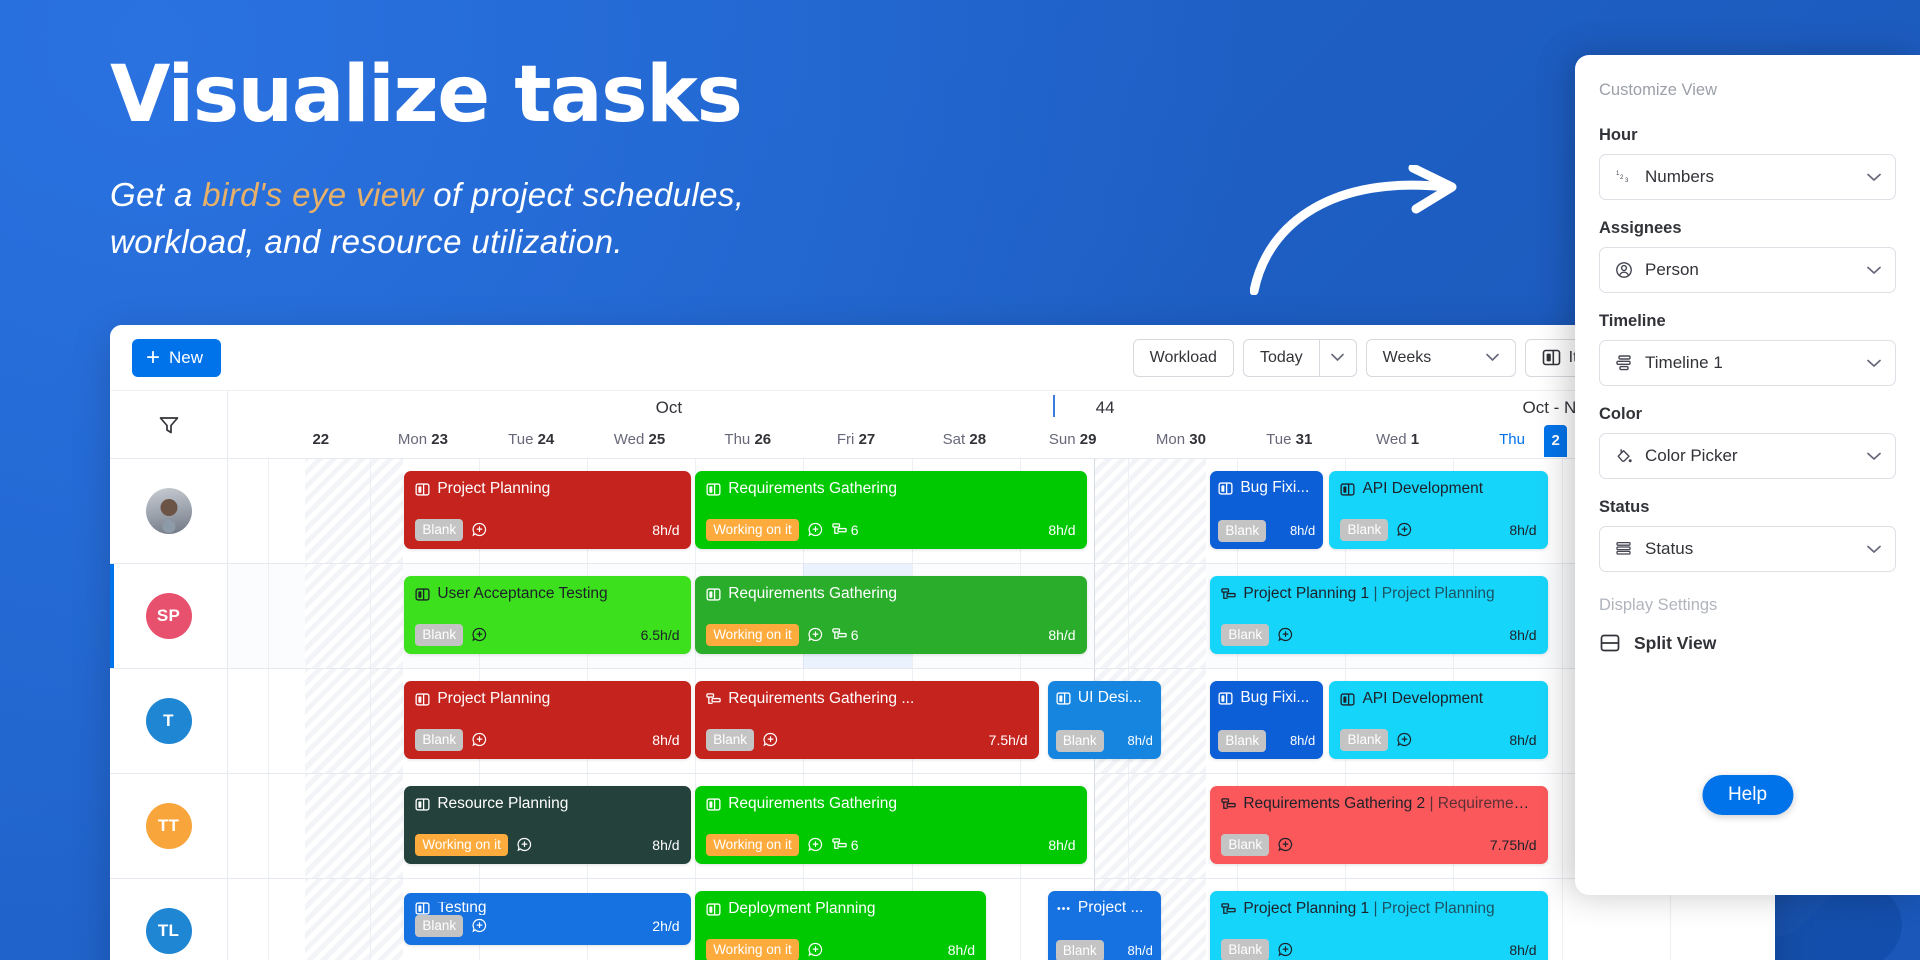  I want to click on help-button: Help, so click(1747, 795).